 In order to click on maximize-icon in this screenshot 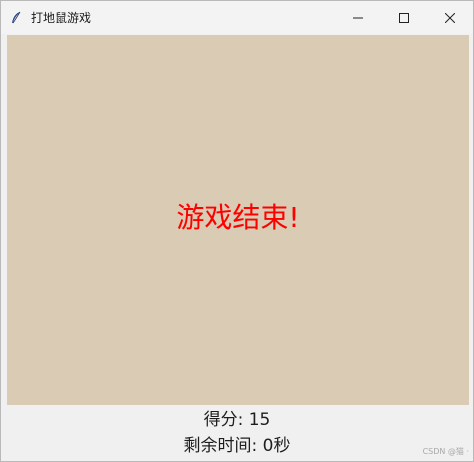, I will do `click(404, 17)`.